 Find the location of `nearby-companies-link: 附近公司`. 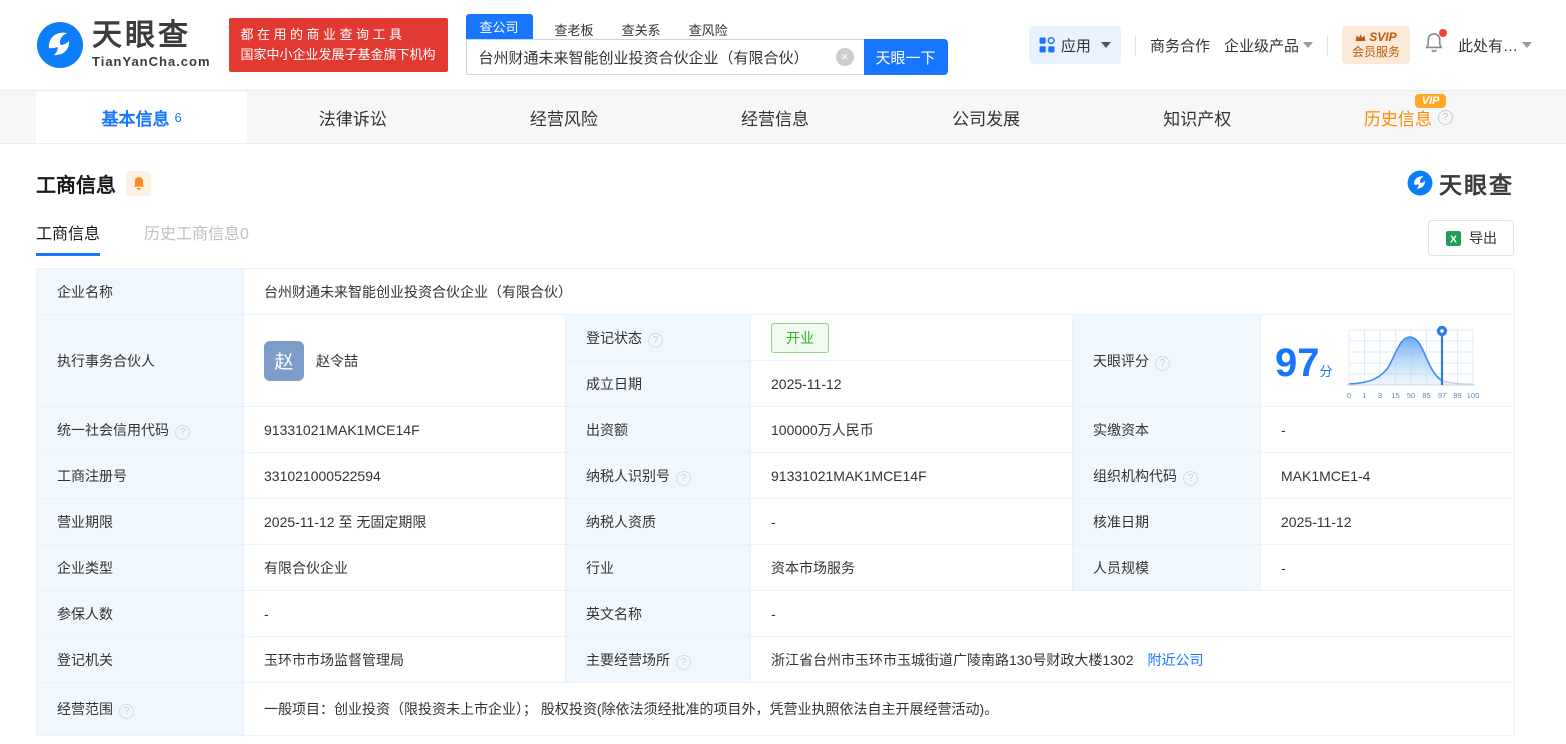

nearby-companies-link: 附近公司 is located at coordinates (1176, 660).